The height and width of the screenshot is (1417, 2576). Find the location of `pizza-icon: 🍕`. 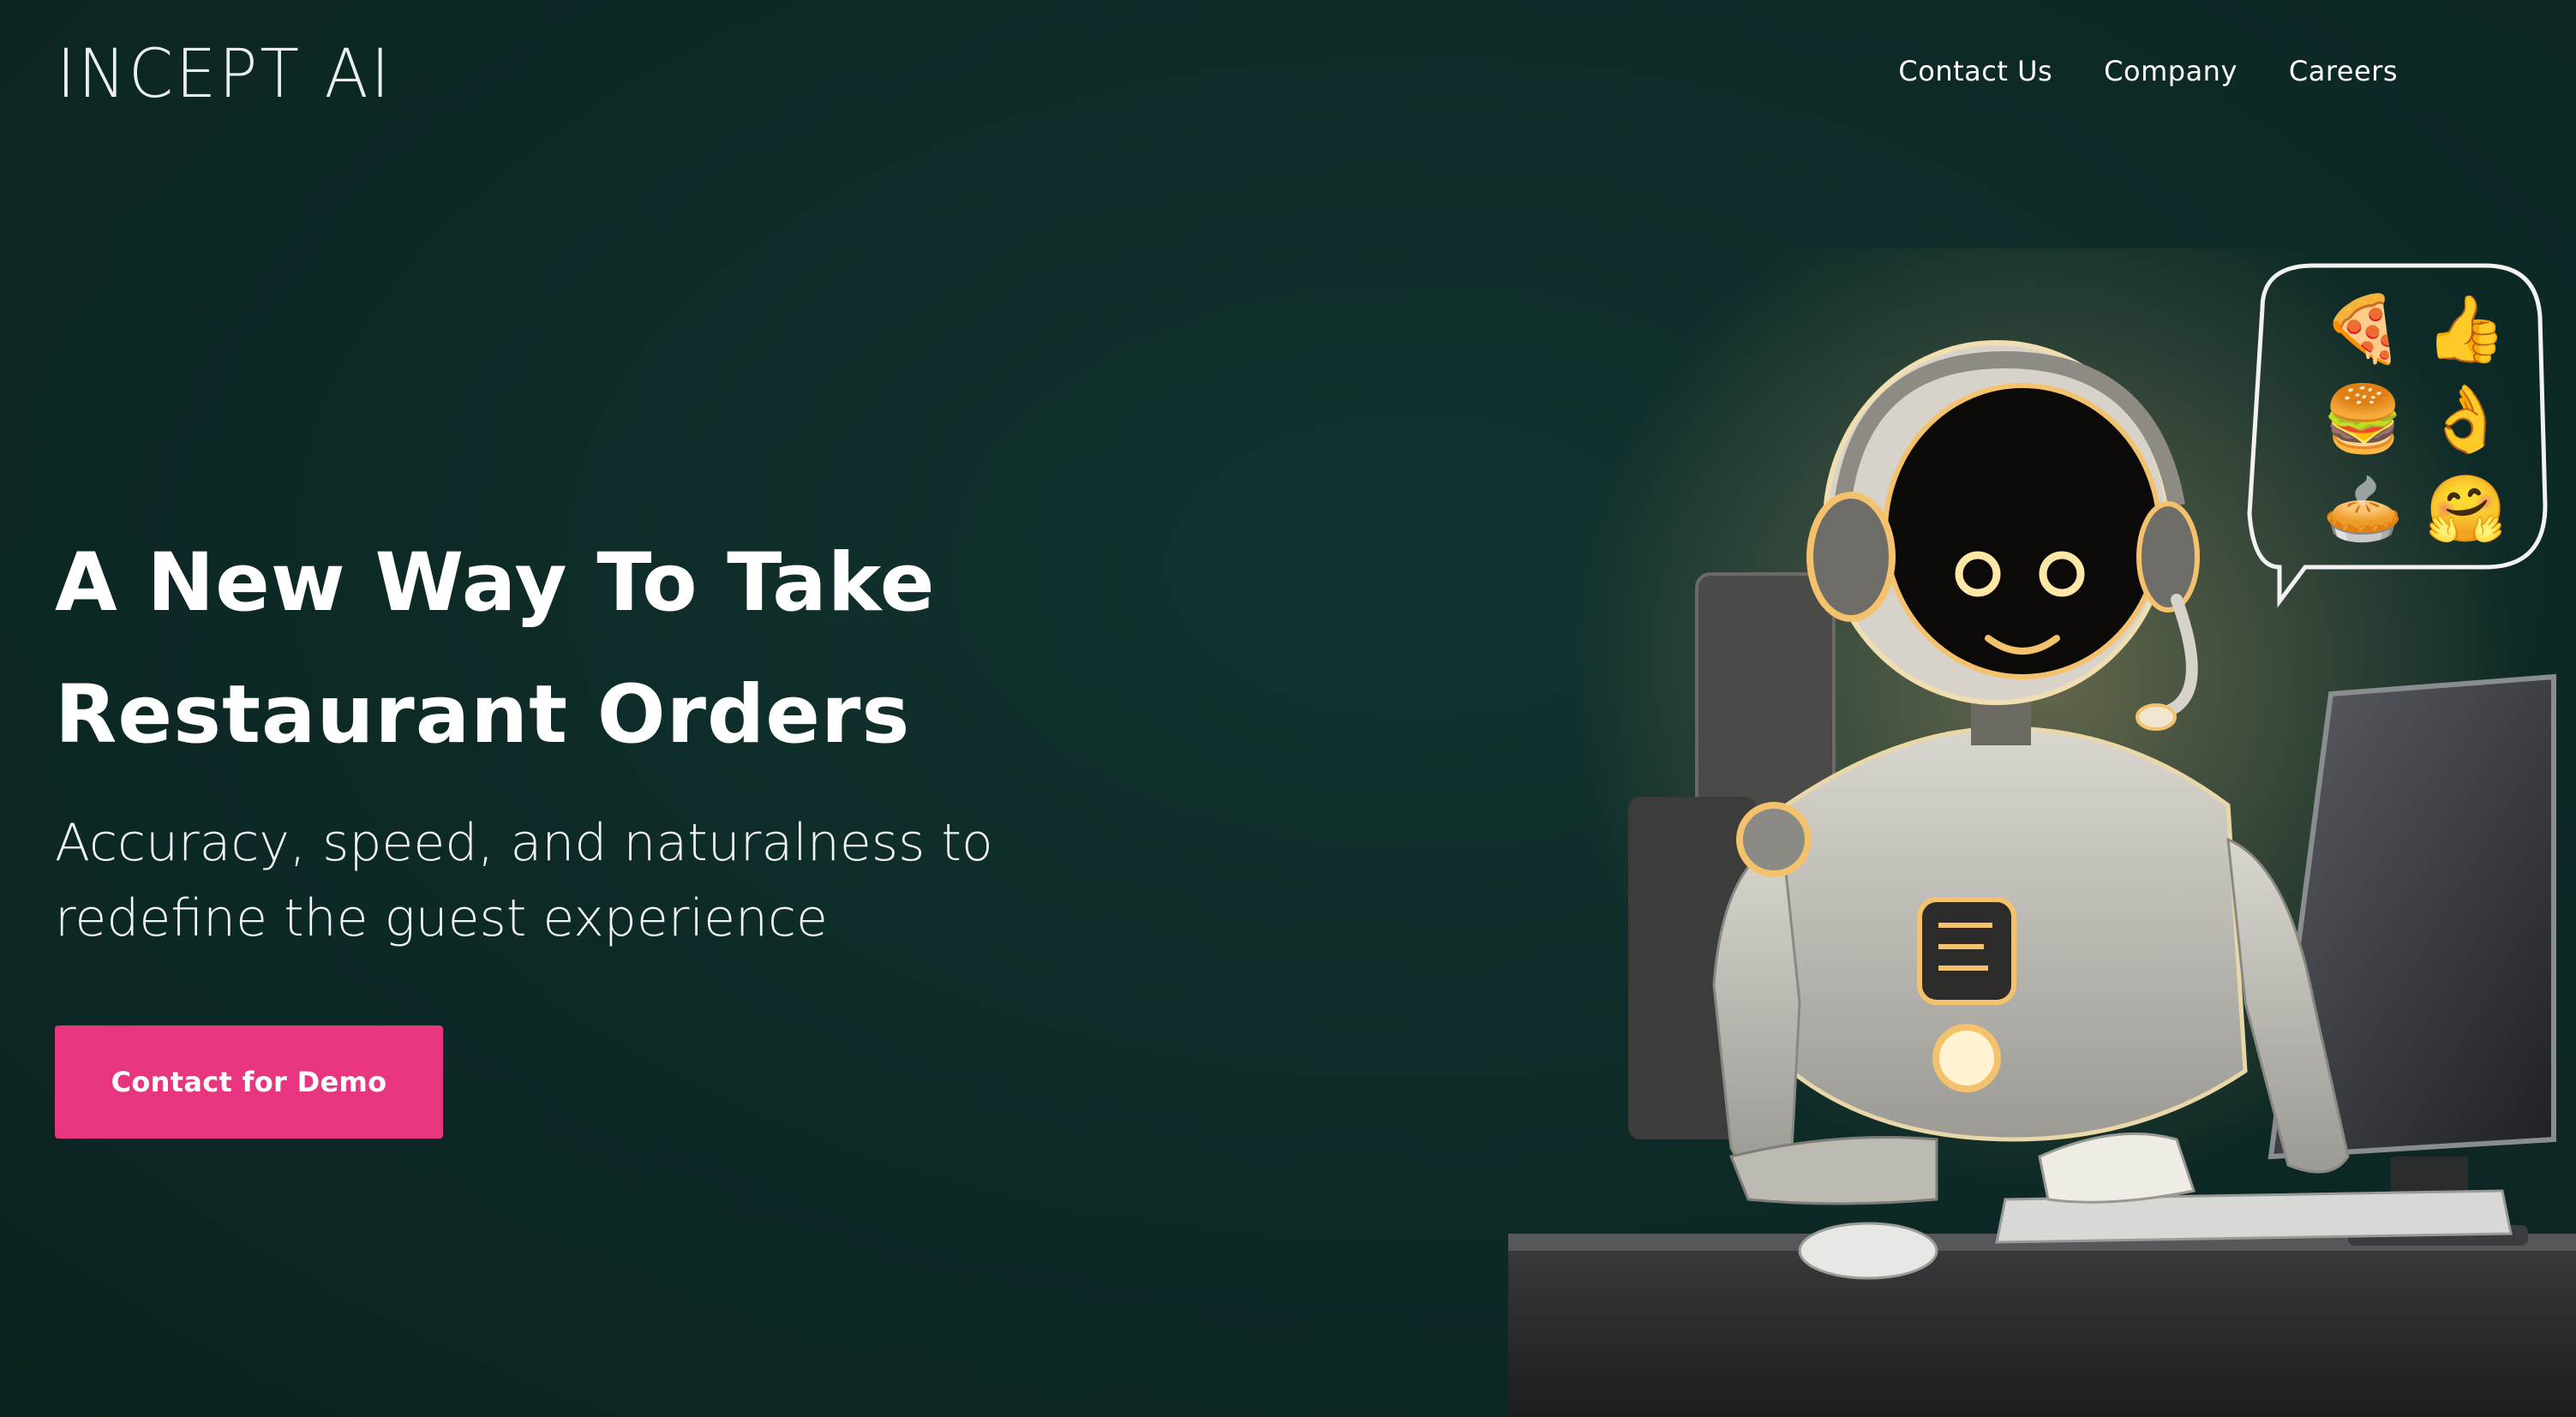

pizza-icon: 🍕 is located at coordinates (2363, 328).